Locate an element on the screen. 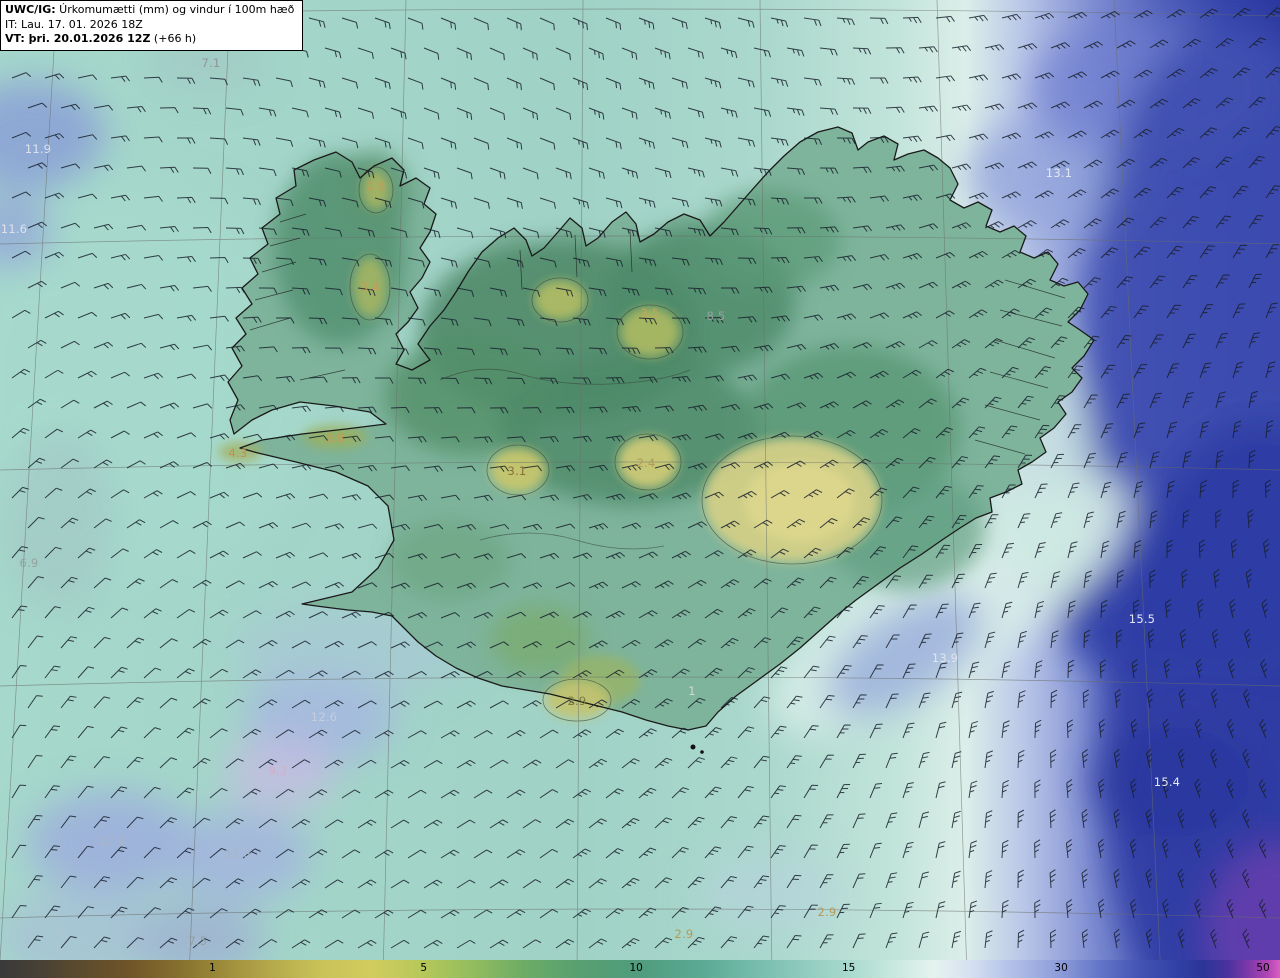 Image resolution: width=1280 pixels, height=978 pixels. colorbar-tick: 15 is located at coordinates (848, 968).